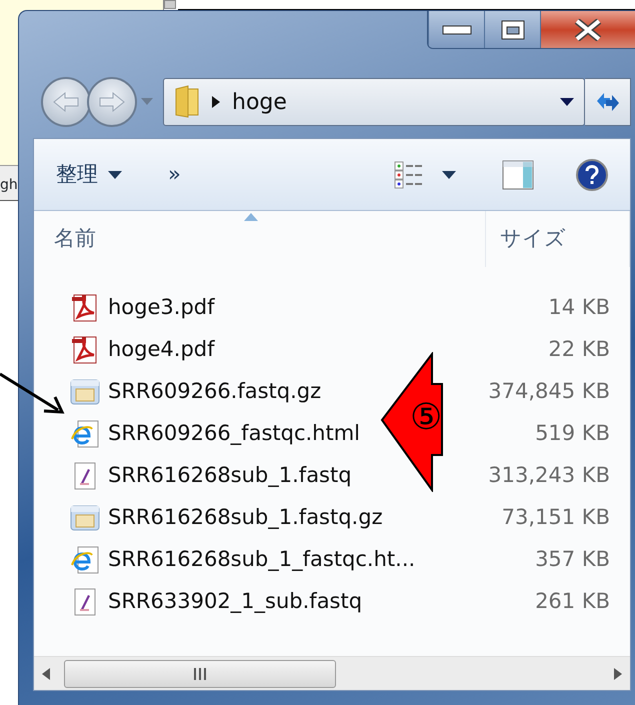  Describe the element at coordinates (236, 602) in the screenshot. I see `file-name: SRR633902_1_sub.fastq` at that location.